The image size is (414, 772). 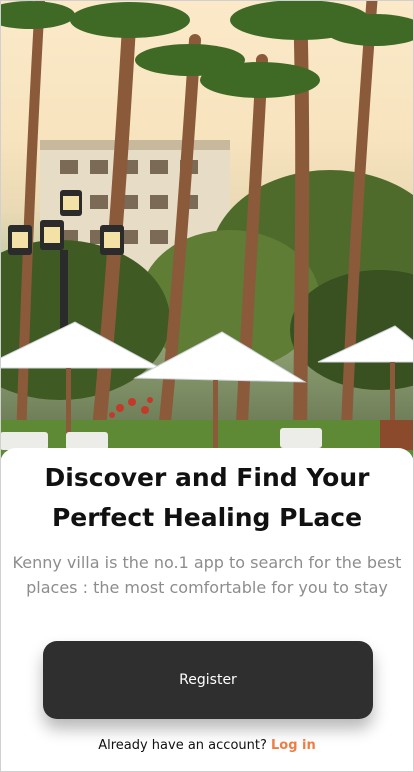 I want to click on login-link: Log in, so click(x=293, y=745).